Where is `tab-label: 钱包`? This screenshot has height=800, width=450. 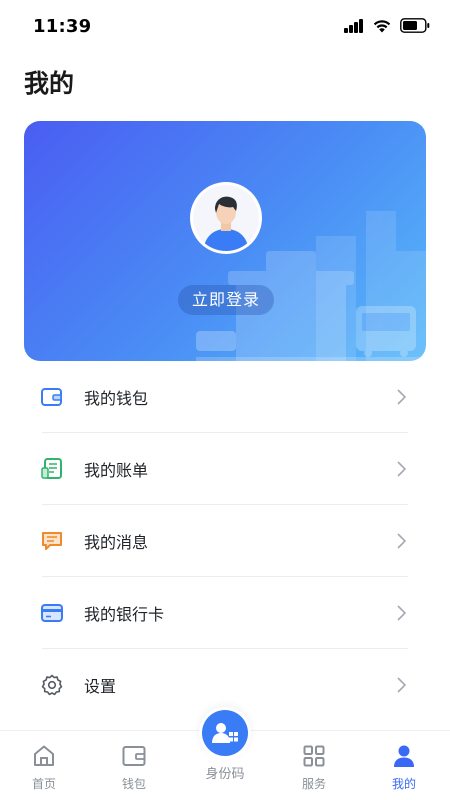
tab-label: 钱包 is located at coordinates (133, 784).